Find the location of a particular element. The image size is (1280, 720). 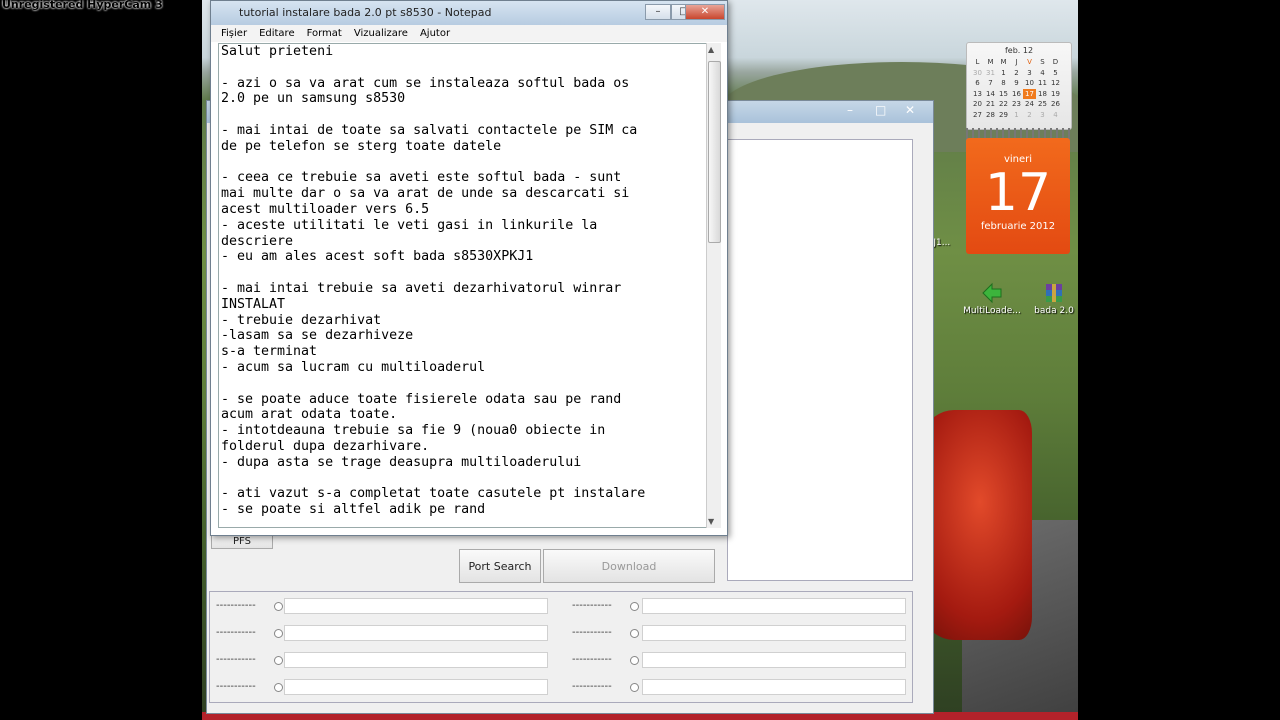

multiloader-right-panel is located at coordinates (820, 360).